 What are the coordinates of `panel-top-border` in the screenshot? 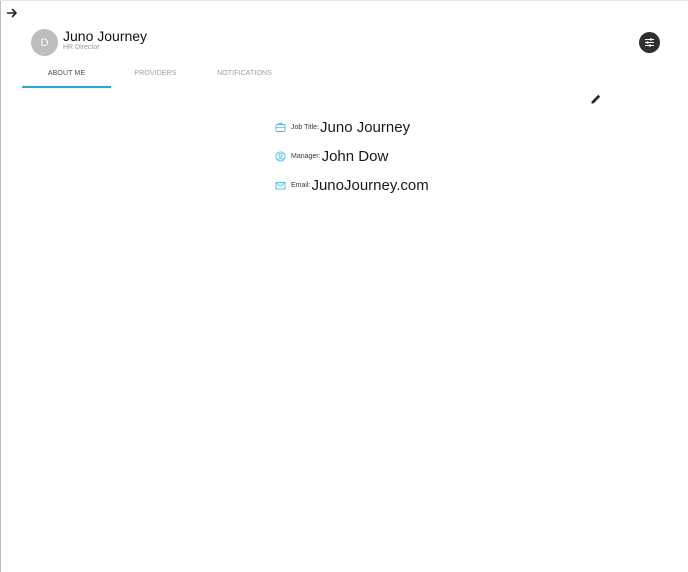 It's located at (344, 0).